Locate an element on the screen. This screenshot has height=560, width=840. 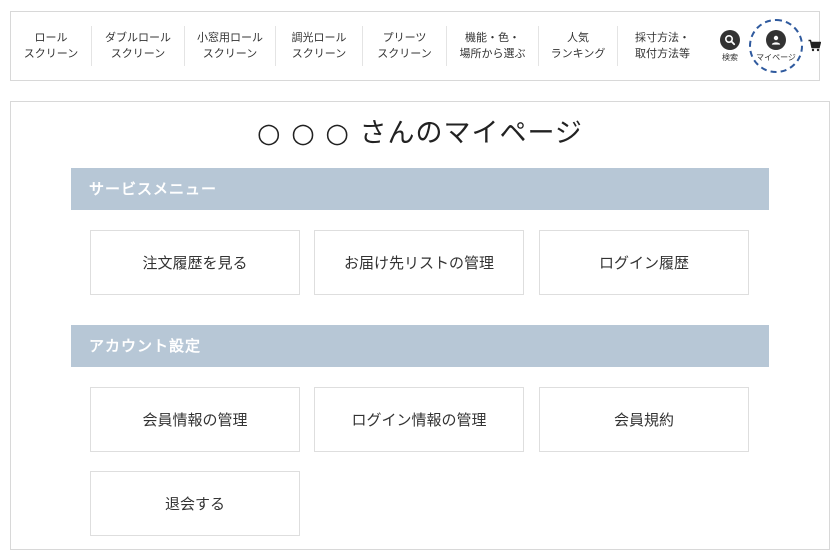
nav-item-small-window-roll-screen: 小窓用ロール スクリーン is located at coordinates (230, 46).